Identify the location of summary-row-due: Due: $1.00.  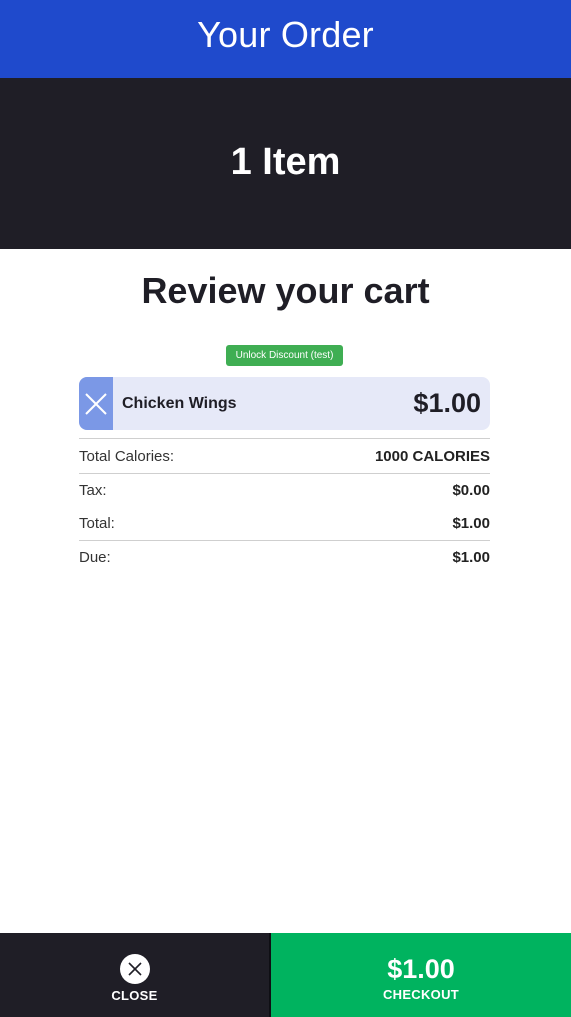
(284, 557).